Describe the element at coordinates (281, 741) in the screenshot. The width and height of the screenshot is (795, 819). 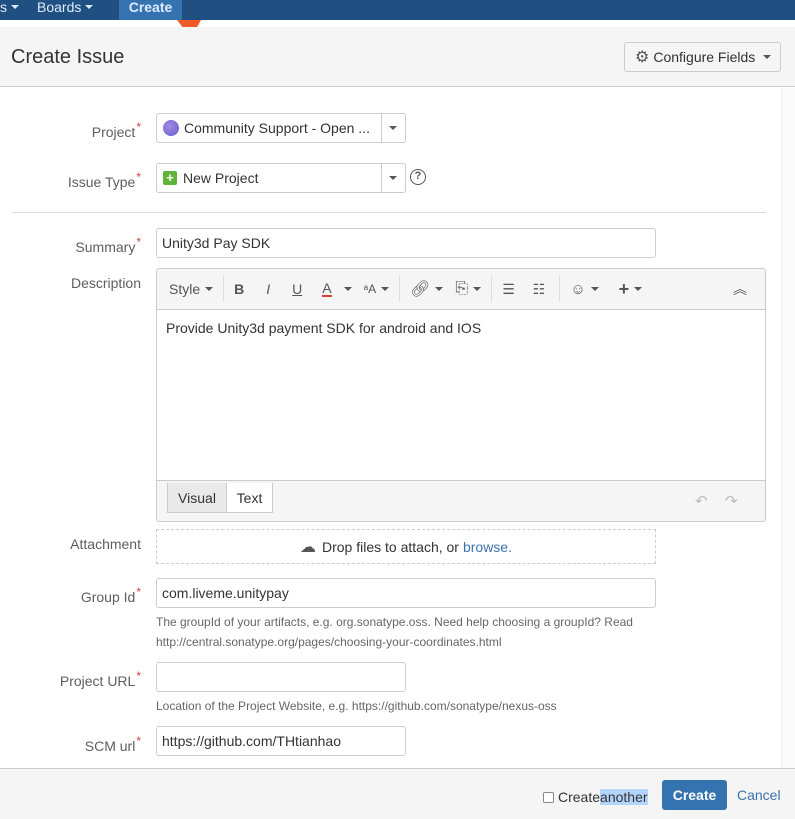
I see `scm-url-input: https://github.com/THtianhao` at that location.